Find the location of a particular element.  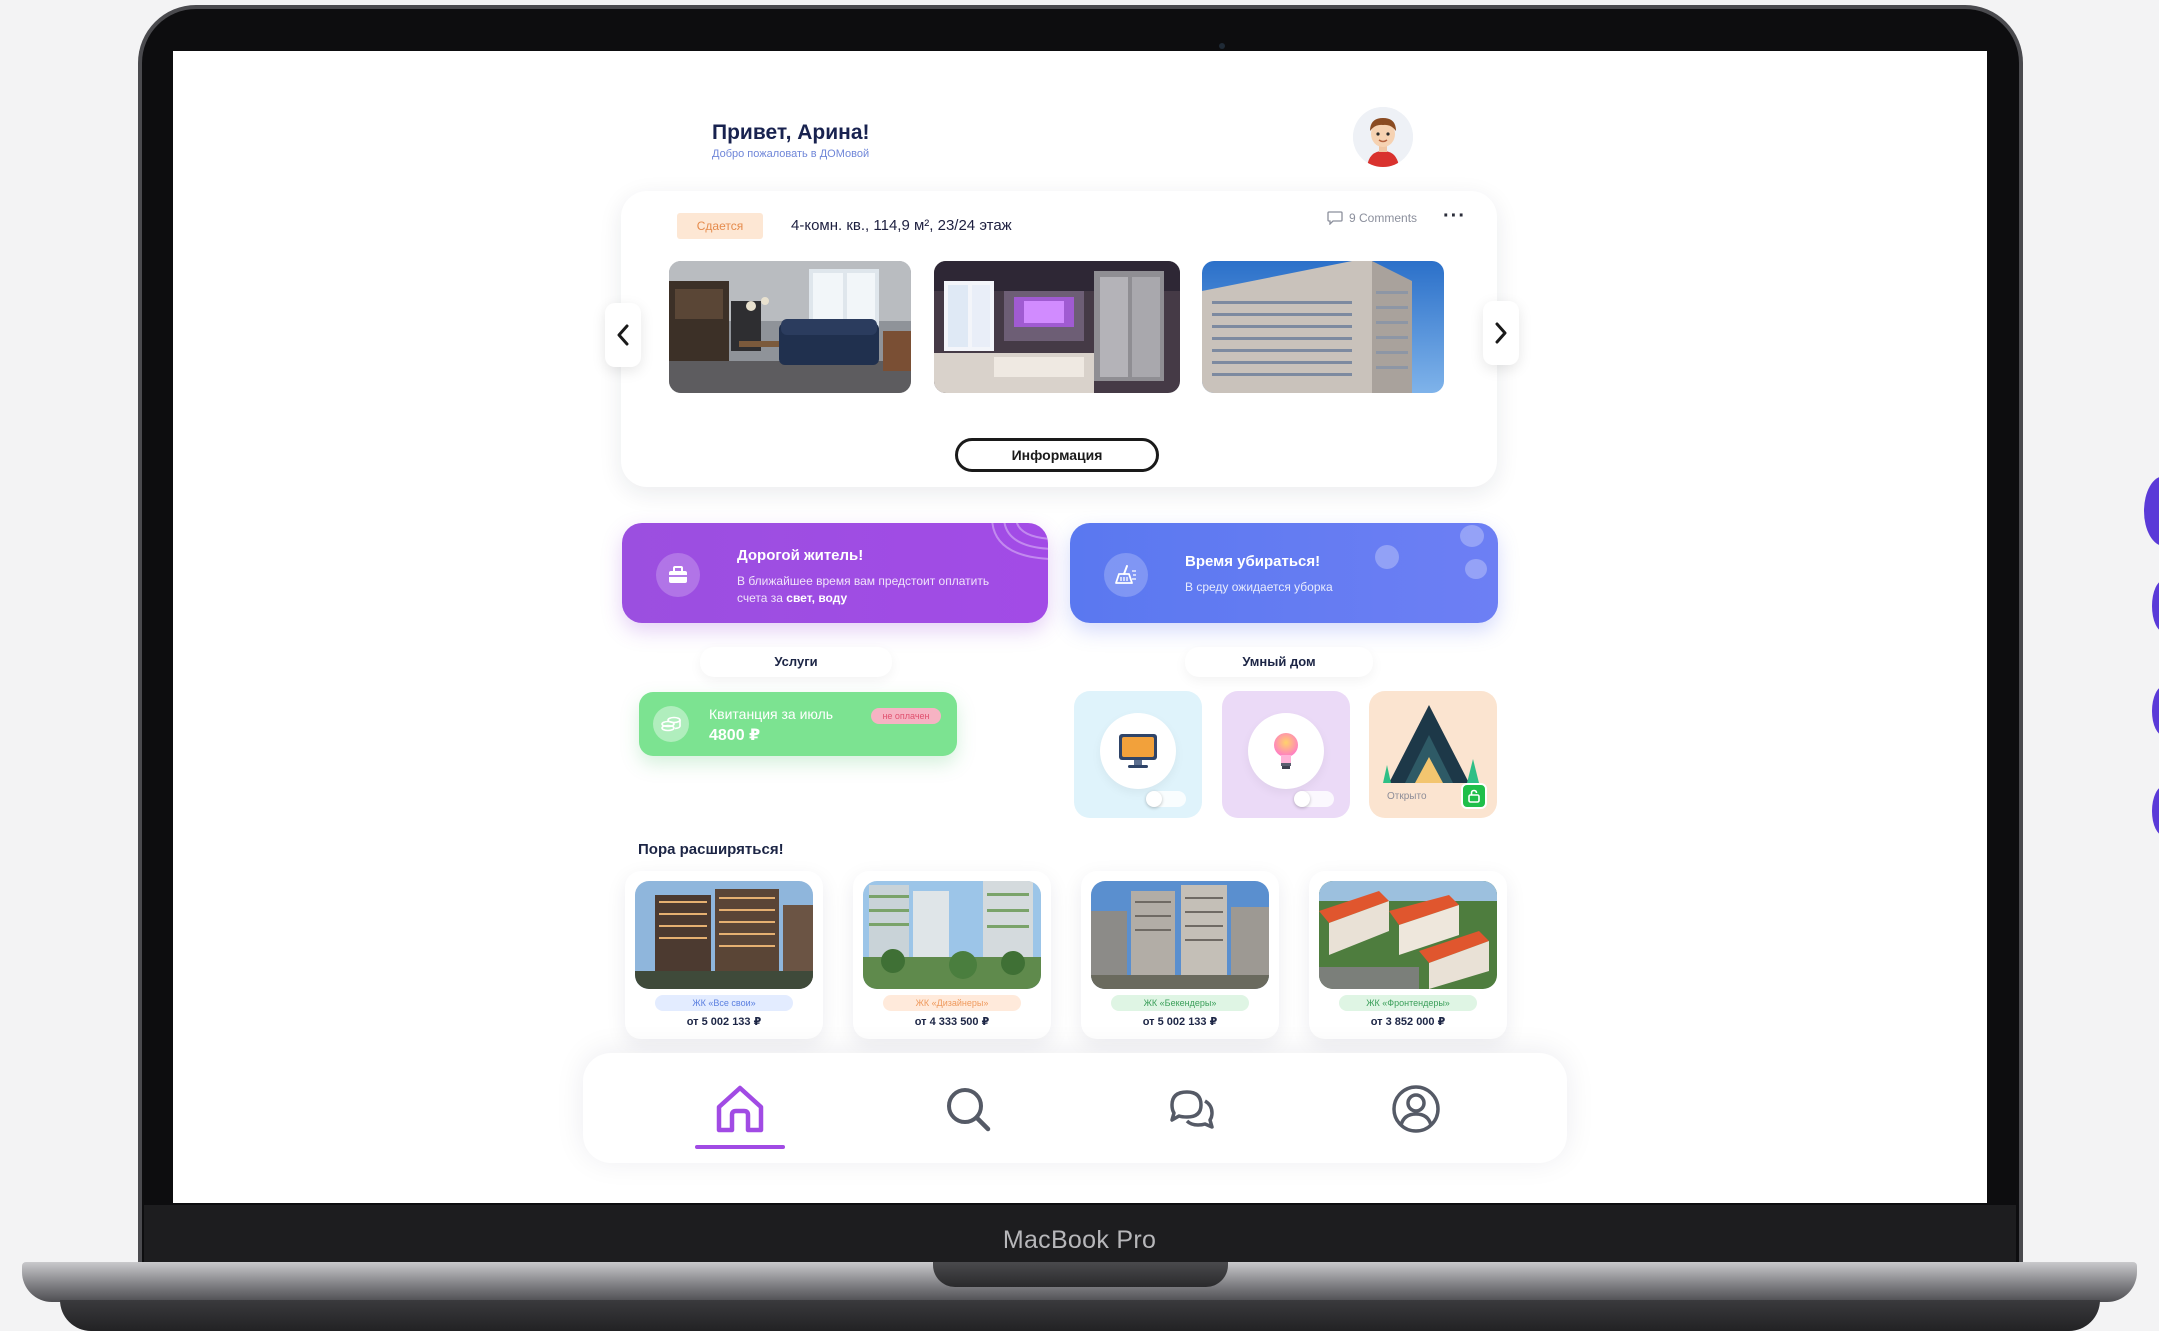

coins-icon is located at coordinates (671, 724).